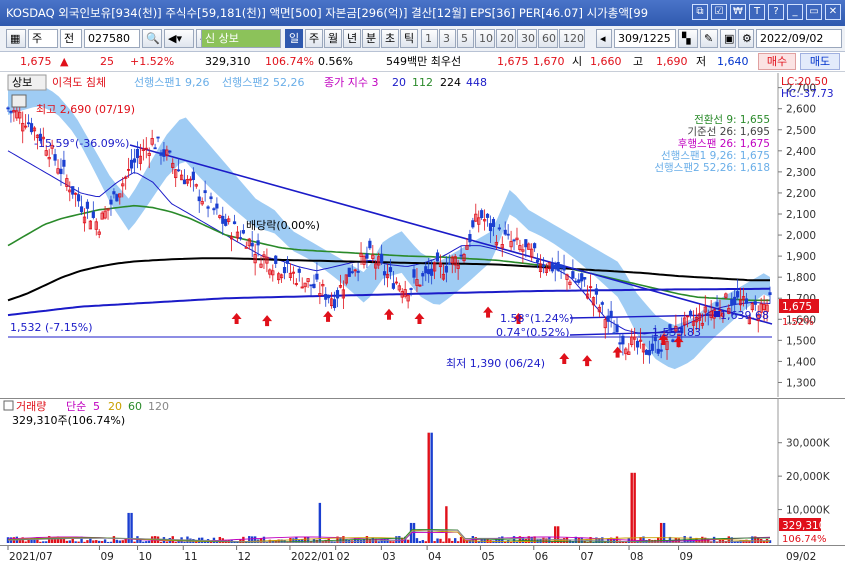 The height and width of the screenshot is (569, 845). Describe the element at coordinates (604, 38) in the screenshot. I see `scroll-left-icon: ◂` at that location.